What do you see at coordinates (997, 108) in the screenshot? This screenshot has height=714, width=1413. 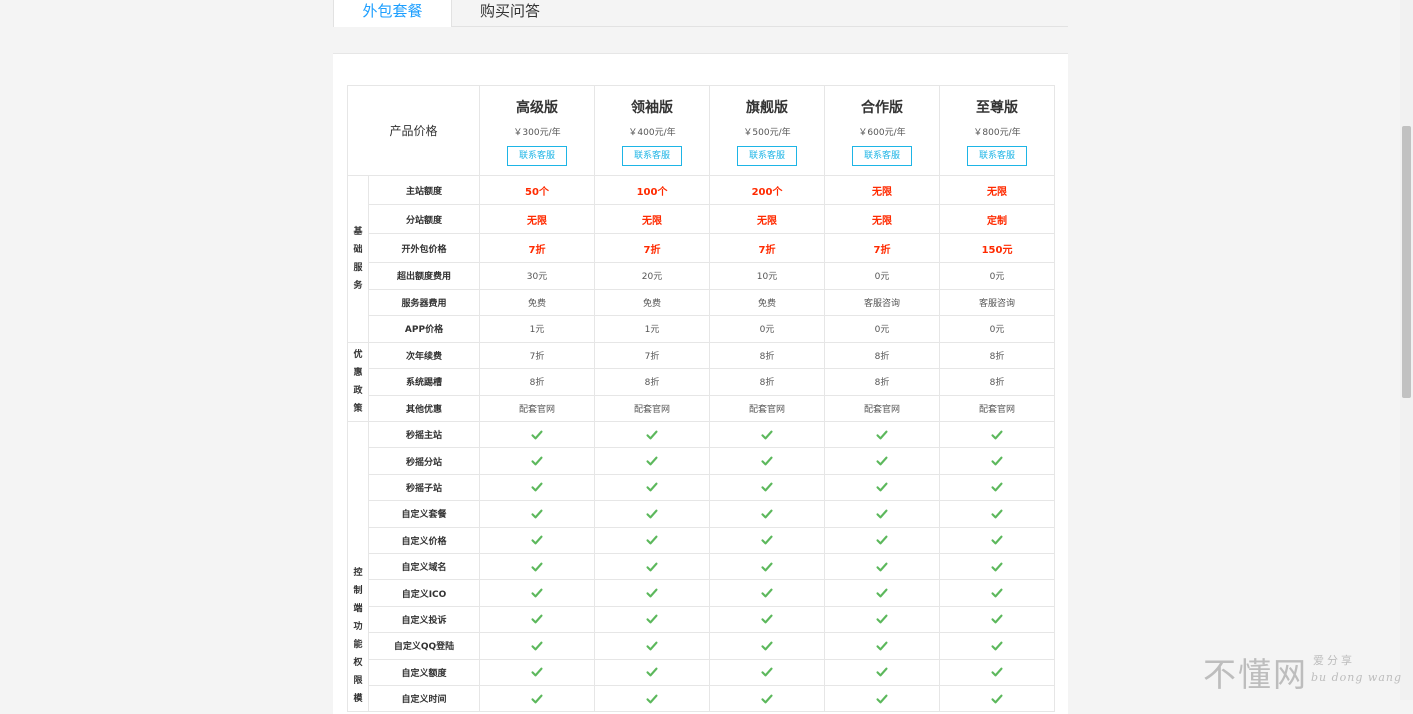 I see `plan-name: 至尊版` at bounding box center [997, 108].